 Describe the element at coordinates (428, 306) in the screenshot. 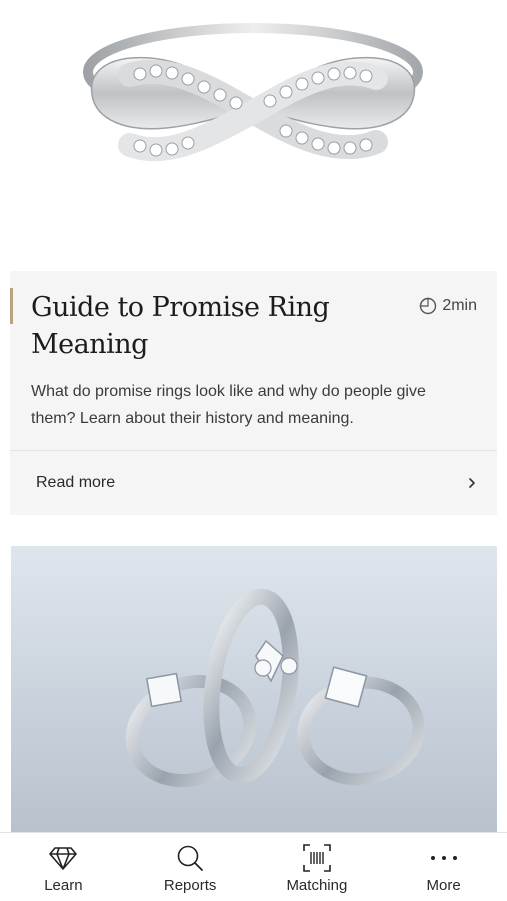

I see `clock-icon` at that location.